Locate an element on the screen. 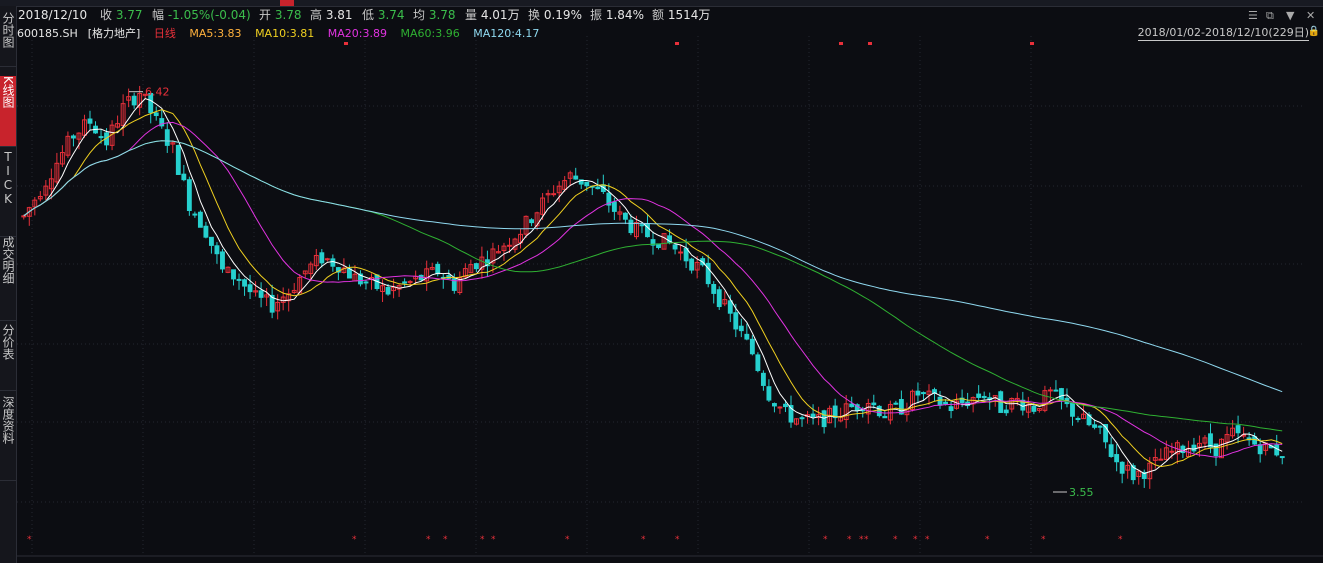 The image size is (1323, 563). tab-trade-detail: 成交明细 is located at coordinates (8, 278).